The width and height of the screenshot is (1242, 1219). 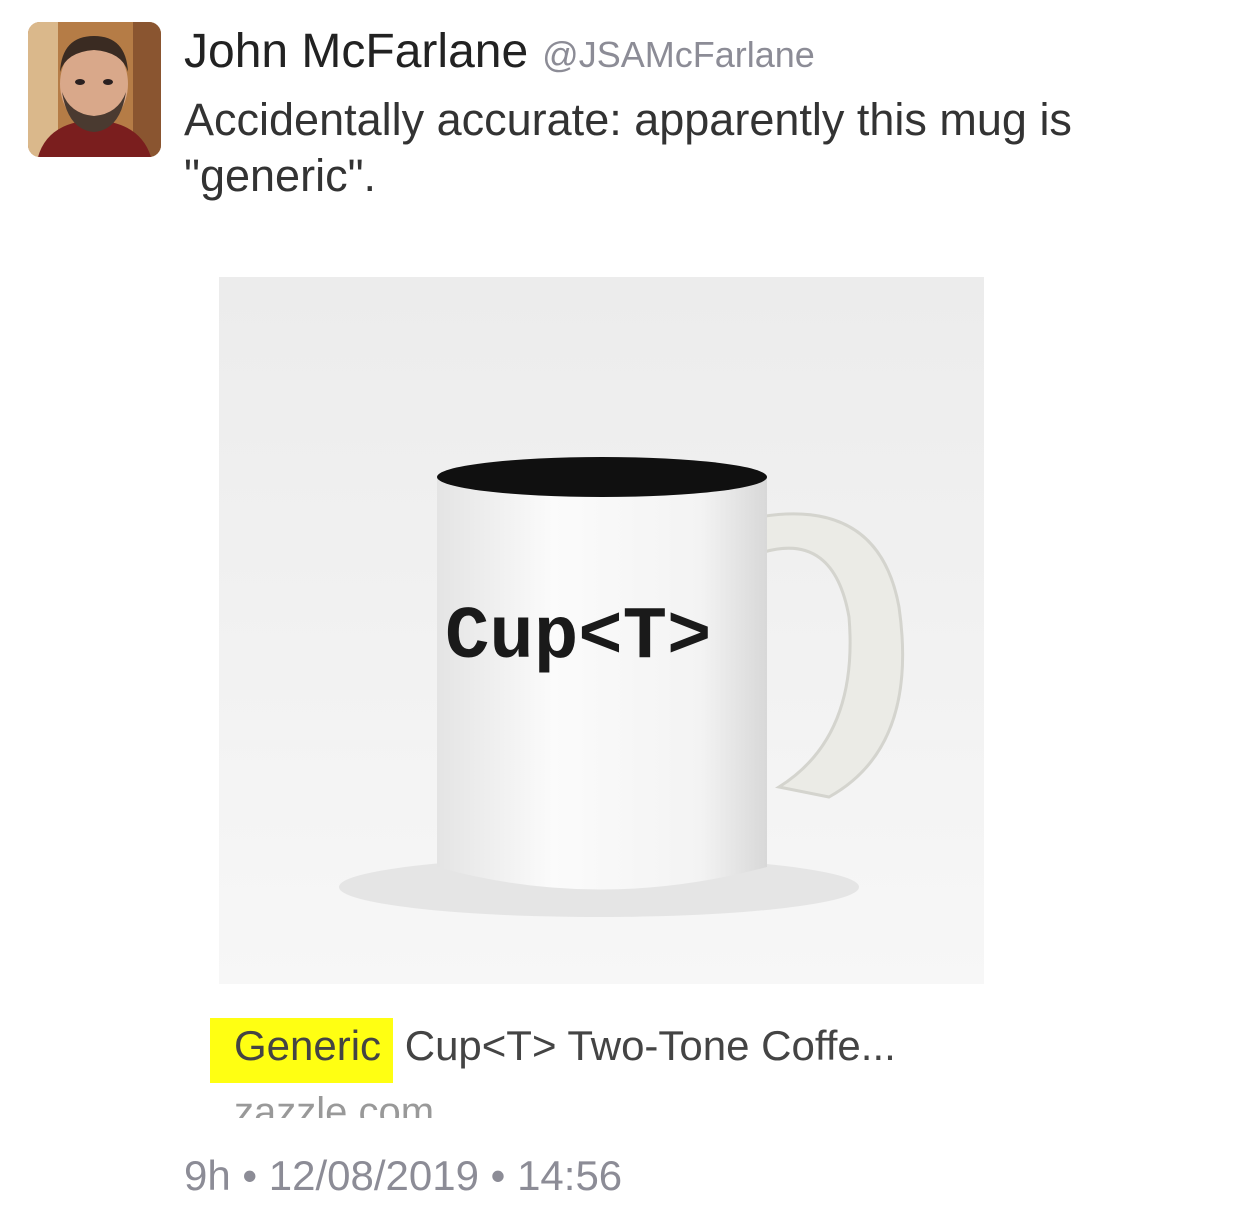 What do you see at coordinates (578, 638) in the screenshot?
I see `mug-text: Cup<T>` at bounding box center [578, 638].